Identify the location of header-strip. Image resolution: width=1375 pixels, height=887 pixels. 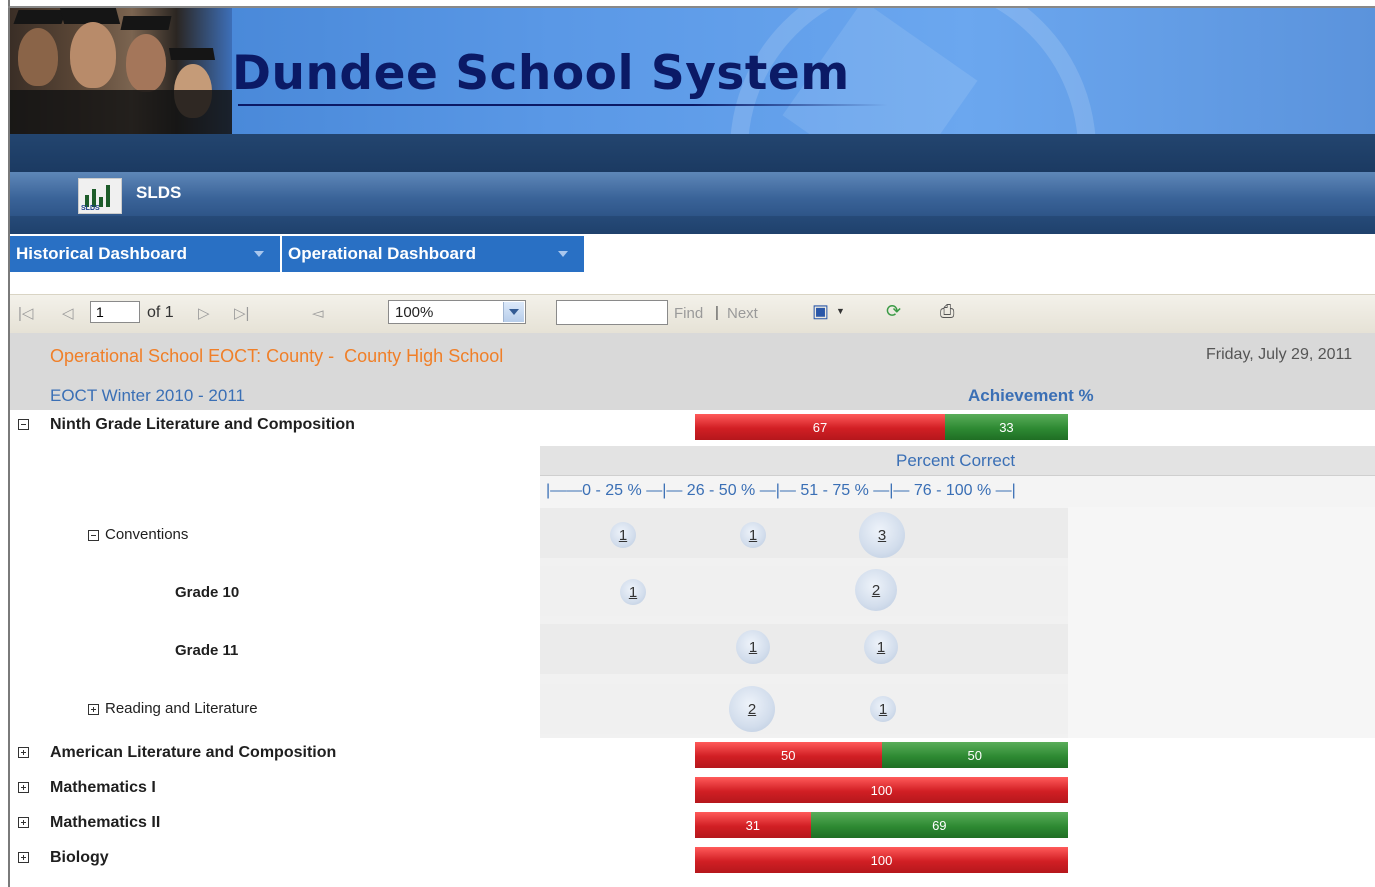
(692, 153).